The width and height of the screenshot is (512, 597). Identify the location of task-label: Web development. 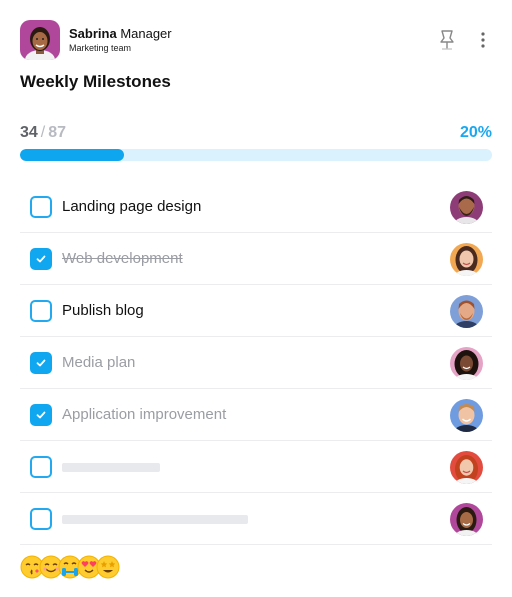
(122, 258).